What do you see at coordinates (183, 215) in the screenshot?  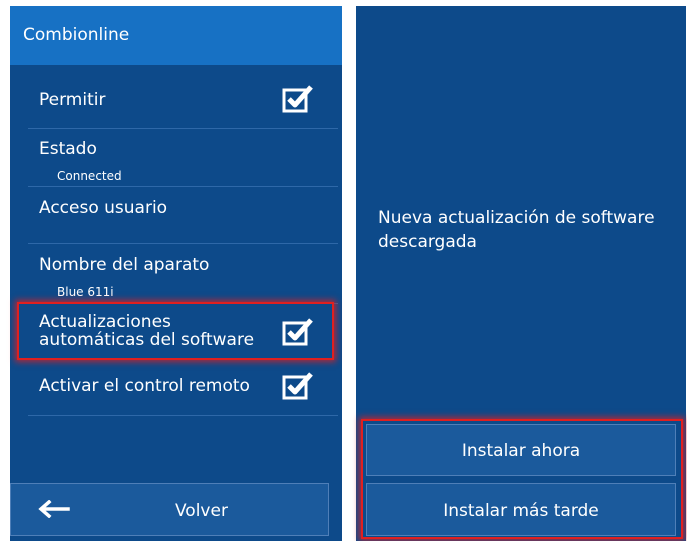 I see `setting-row-acceso-usuario: Acceso usuario` at bounding box center [183, 215].